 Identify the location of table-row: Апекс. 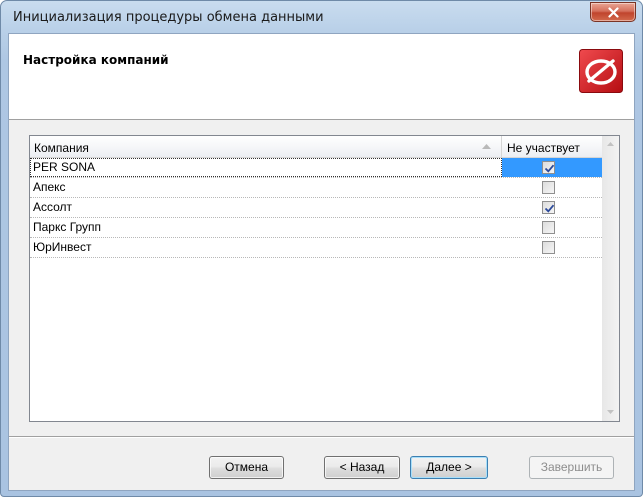
(316, 188).